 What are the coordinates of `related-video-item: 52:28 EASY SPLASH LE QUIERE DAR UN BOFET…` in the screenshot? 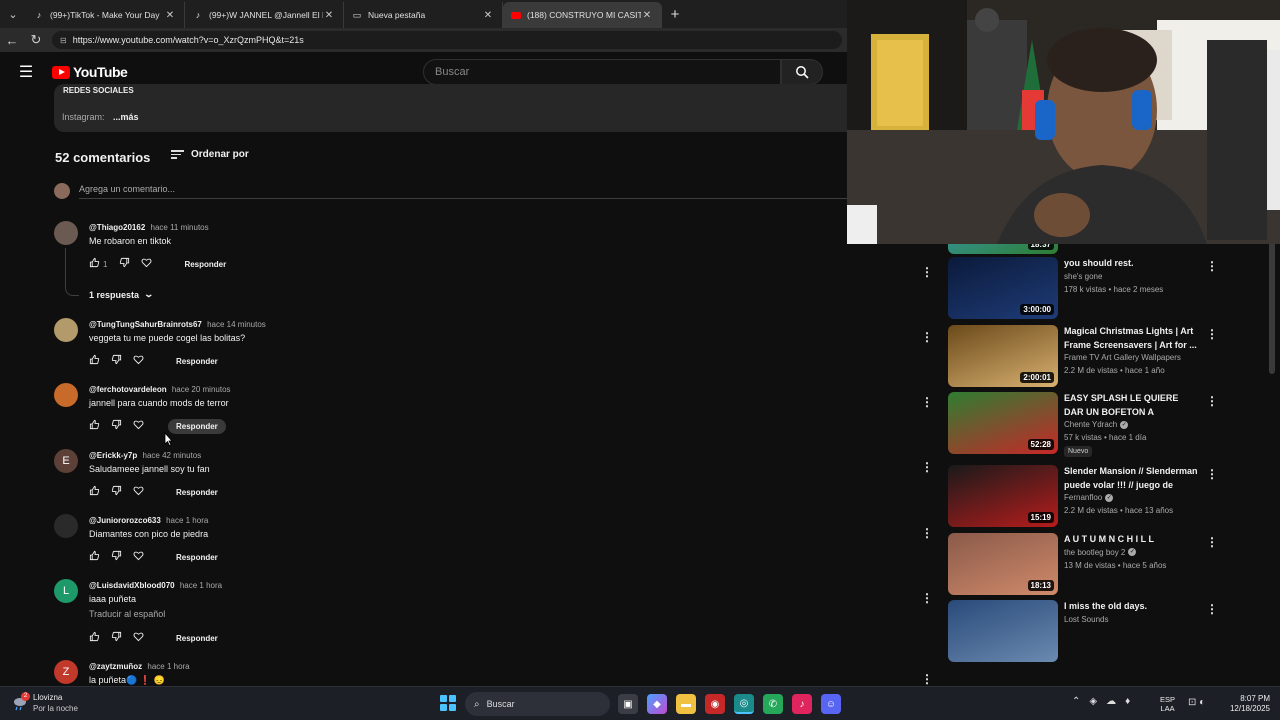 It's located at (1113, 424).